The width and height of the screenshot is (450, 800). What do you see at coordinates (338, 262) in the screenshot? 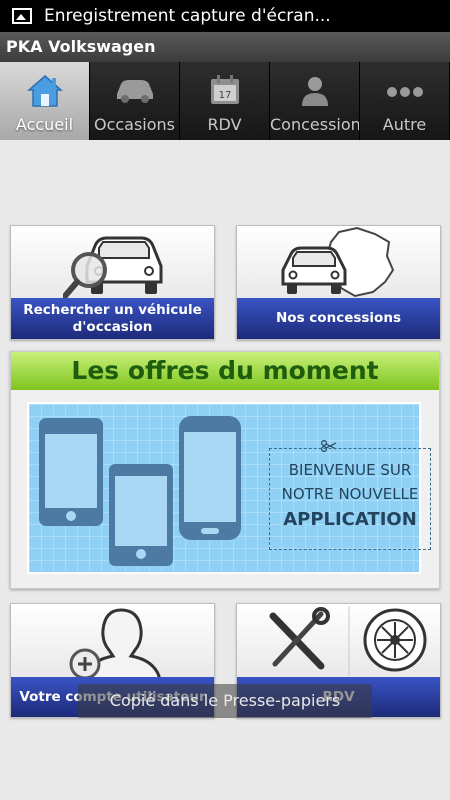
I see `car-france-map-icon` at bounding box center [338, 262].